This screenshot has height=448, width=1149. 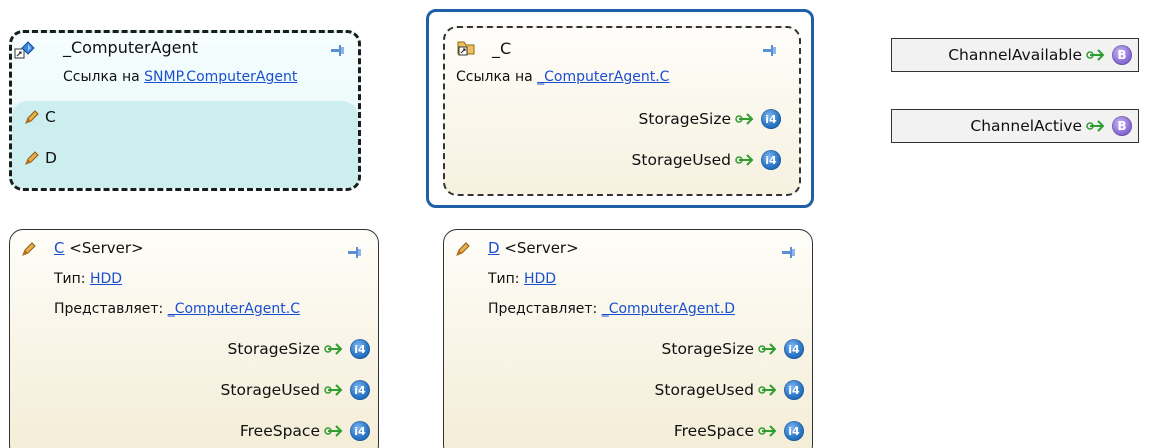 I want to click on c-reference-output-storagesize: StorageSize i4, so click(x=710, y=119).